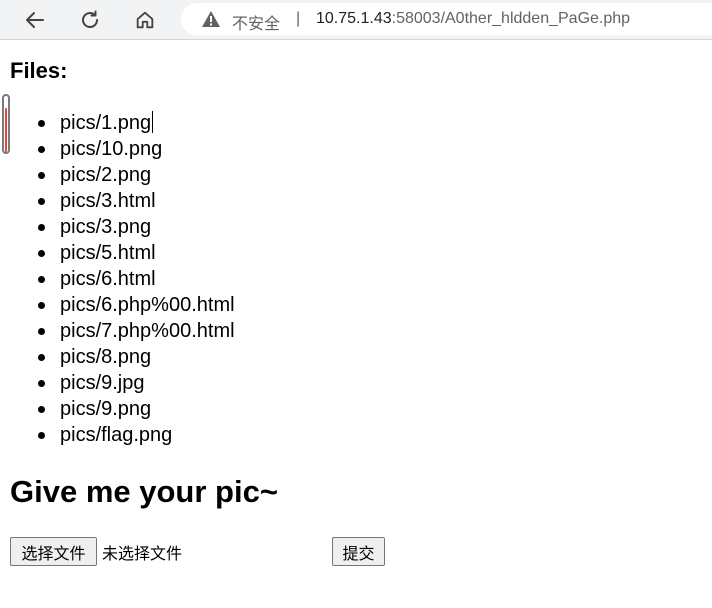 This screenshot has height=608, width=712. What do you see at coordinates (147, 331) in the screenshot?
I see `file-name: pics/7.php%00.html` at bounding box center [147, 331].